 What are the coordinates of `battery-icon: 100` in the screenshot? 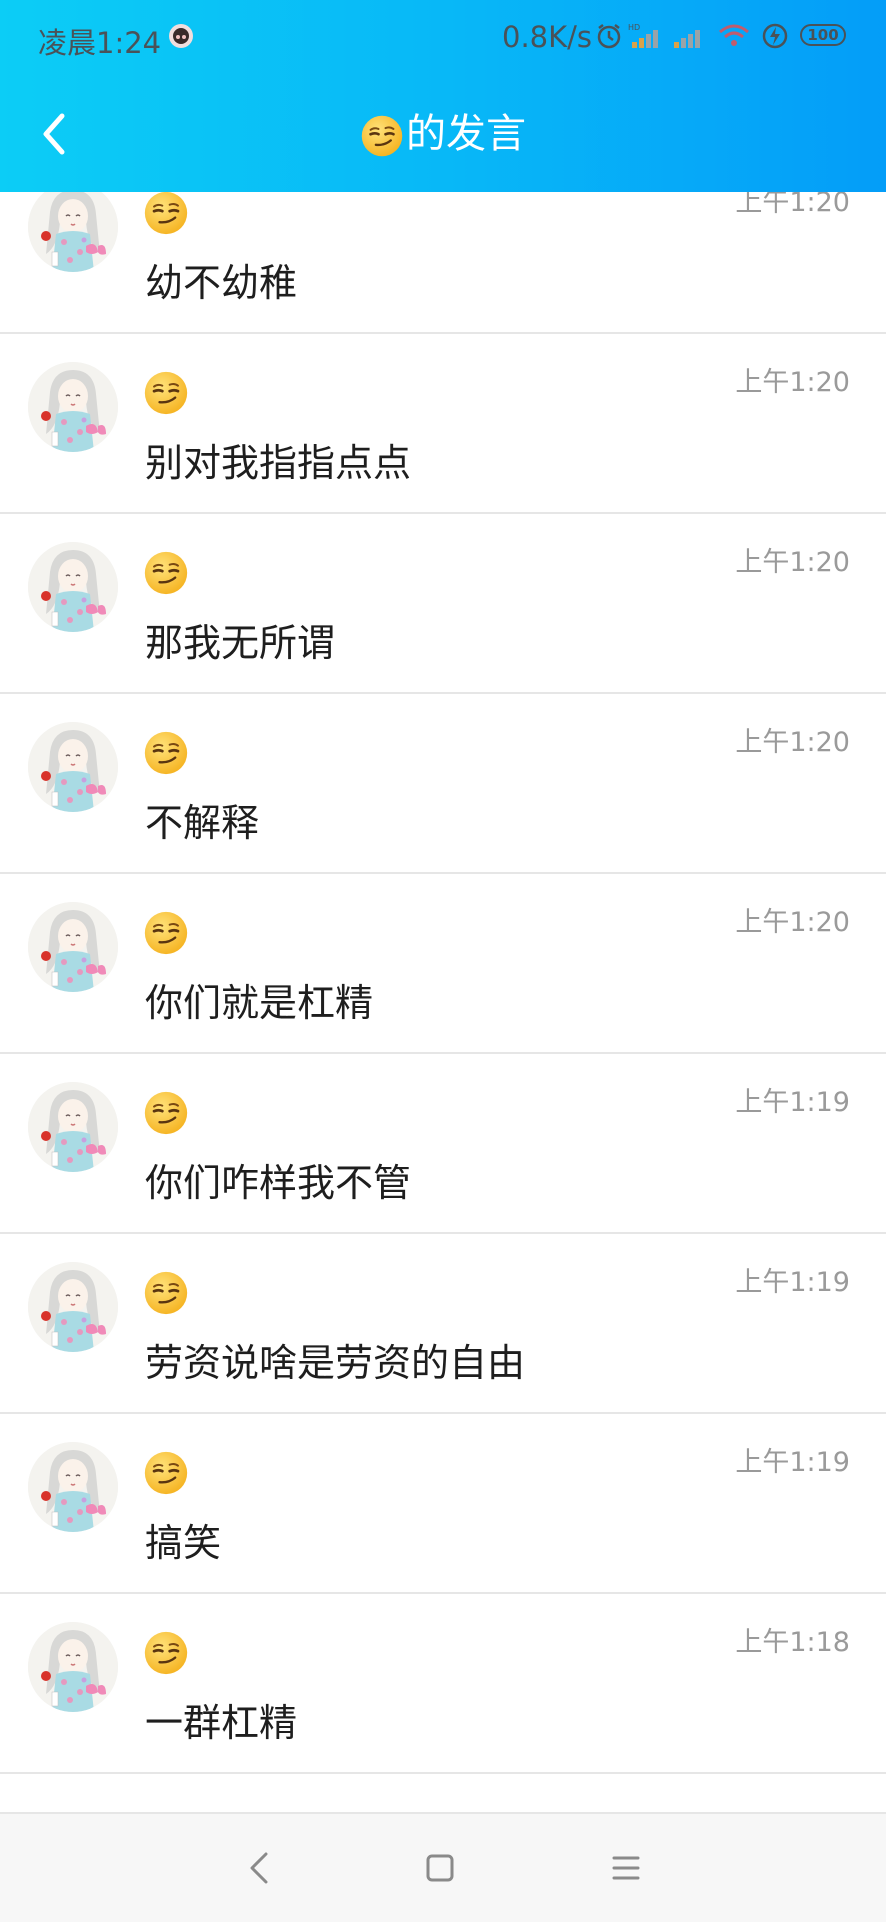 It's located at (823, 35).